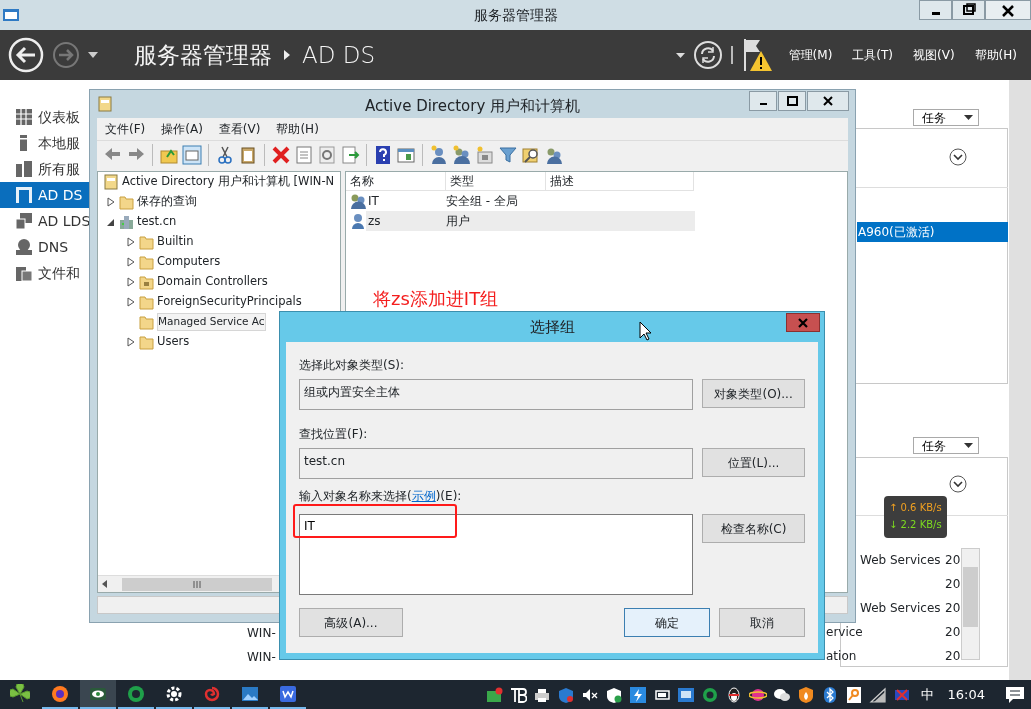 Image resolution: width=1031 pixels, height=709 pixels. What do you see at coordinates (805, 694) in the screenshot?
I see `fire-shield-icon` at bounding box center [805, 694].